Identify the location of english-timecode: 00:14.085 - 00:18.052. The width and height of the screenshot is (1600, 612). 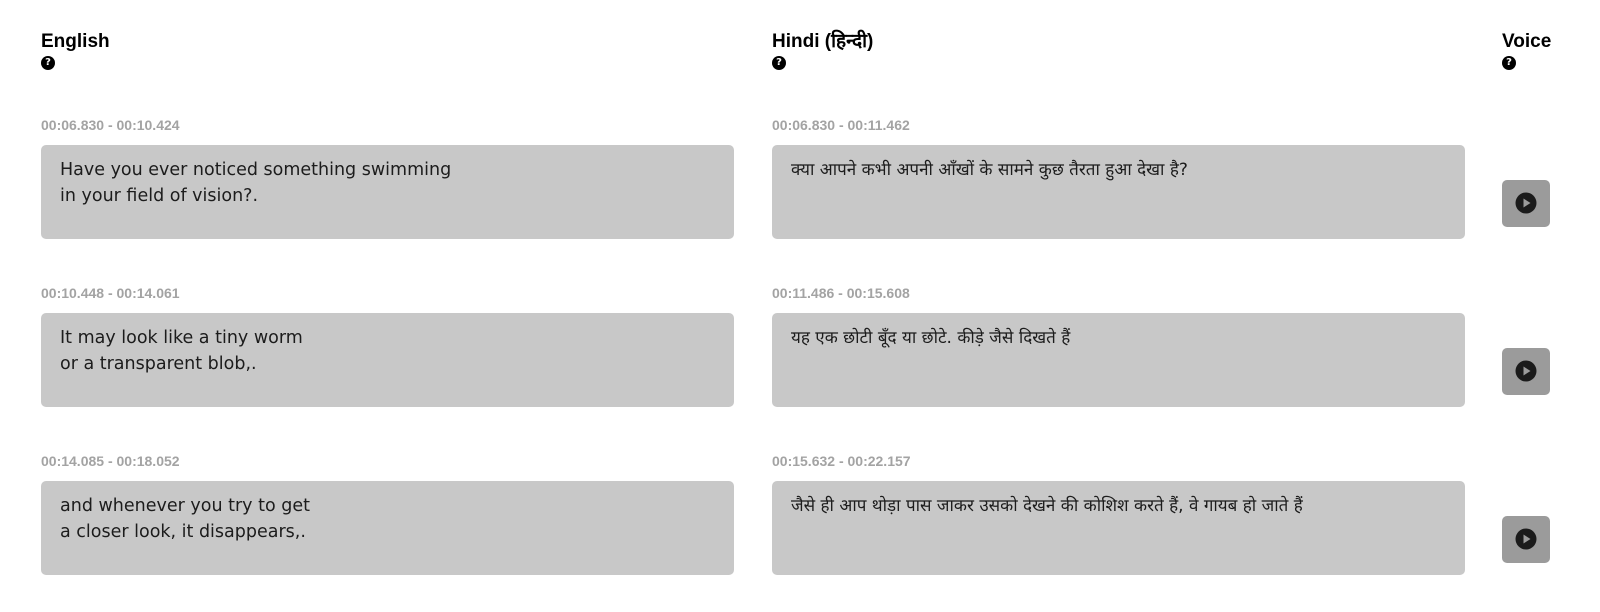
(110, 461).